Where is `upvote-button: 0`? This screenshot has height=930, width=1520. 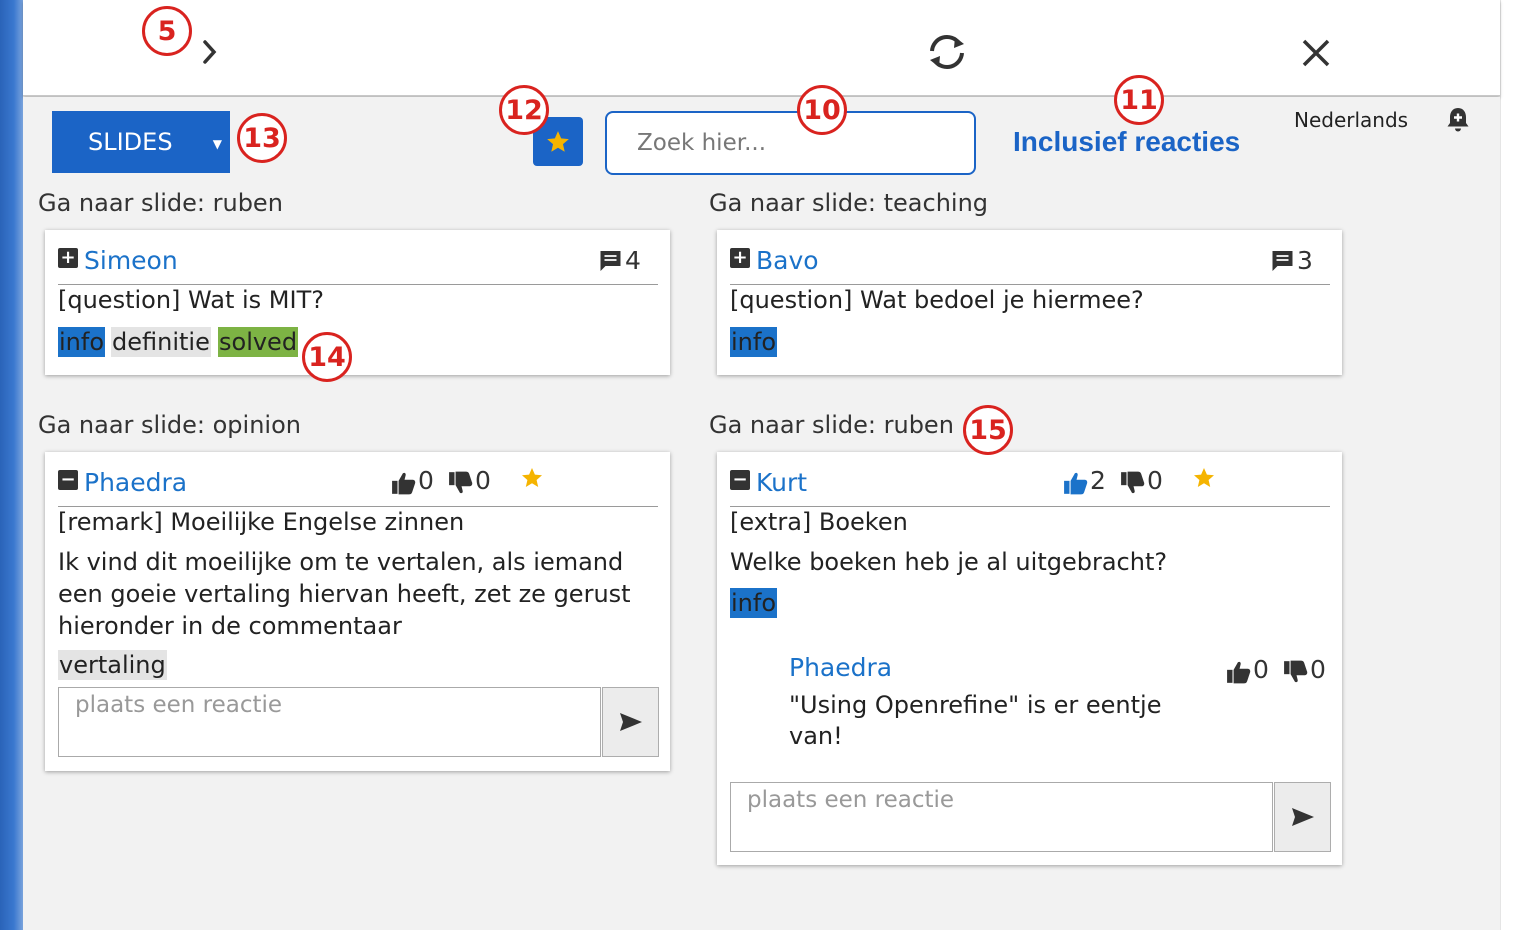
upvote-button: 0 is located at coordinates (412, 480).